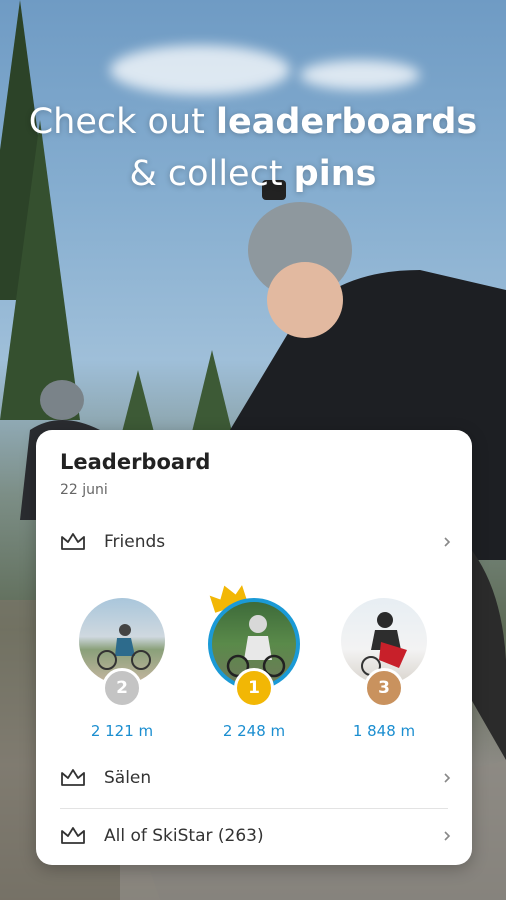 Image resolution: width=506 pixels, height=900 pixels. Describe the element at coordinates (254, 808) in the screenshot. I see `divider` at that location.